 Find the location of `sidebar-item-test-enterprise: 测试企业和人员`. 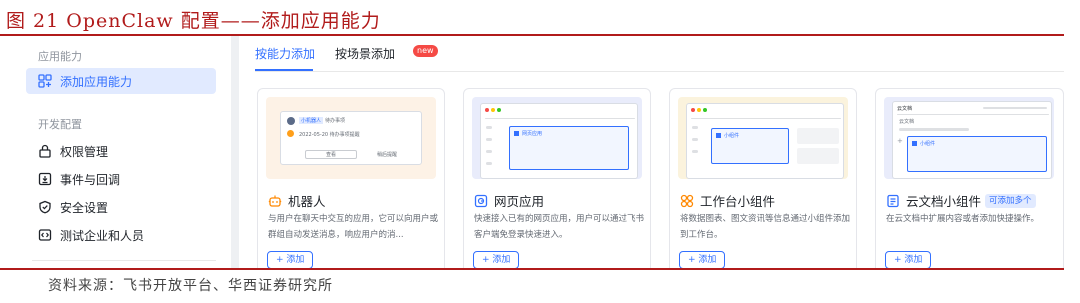

sidebar-item-test-enterprise: 测试企业和人员 is located at coordinates (121, 235).